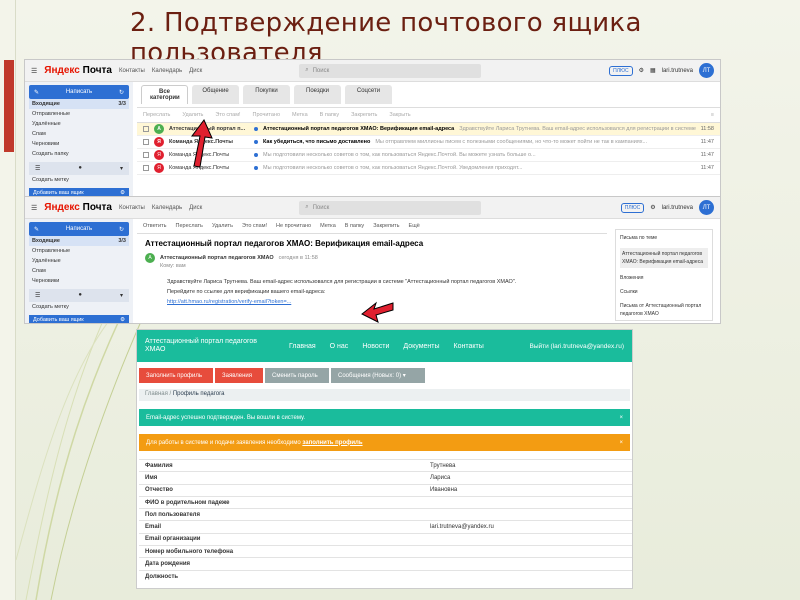  What do you see at coordinates (339, 346) in the screenshot?
I see `nav-about: О нас` at bounding box center [339, 346].